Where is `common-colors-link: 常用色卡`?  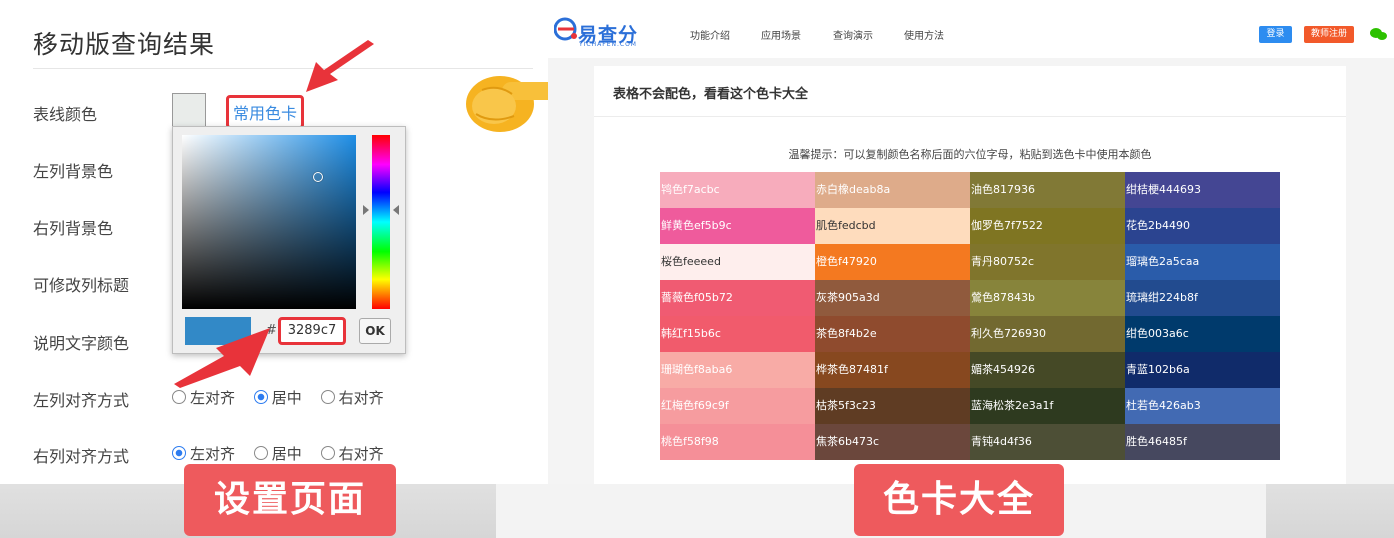
common-colors-link: 常用色卡 is located at coordinates (265, 112).